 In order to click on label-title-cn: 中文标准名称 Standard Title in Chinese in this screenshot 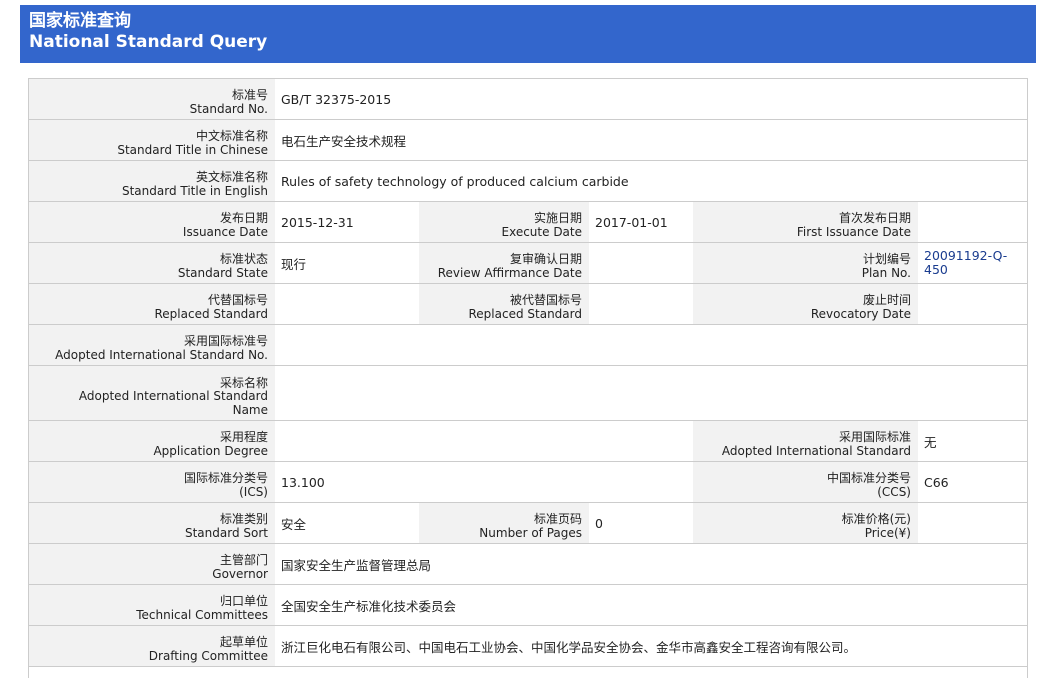, I will do `click(152, 140)`.